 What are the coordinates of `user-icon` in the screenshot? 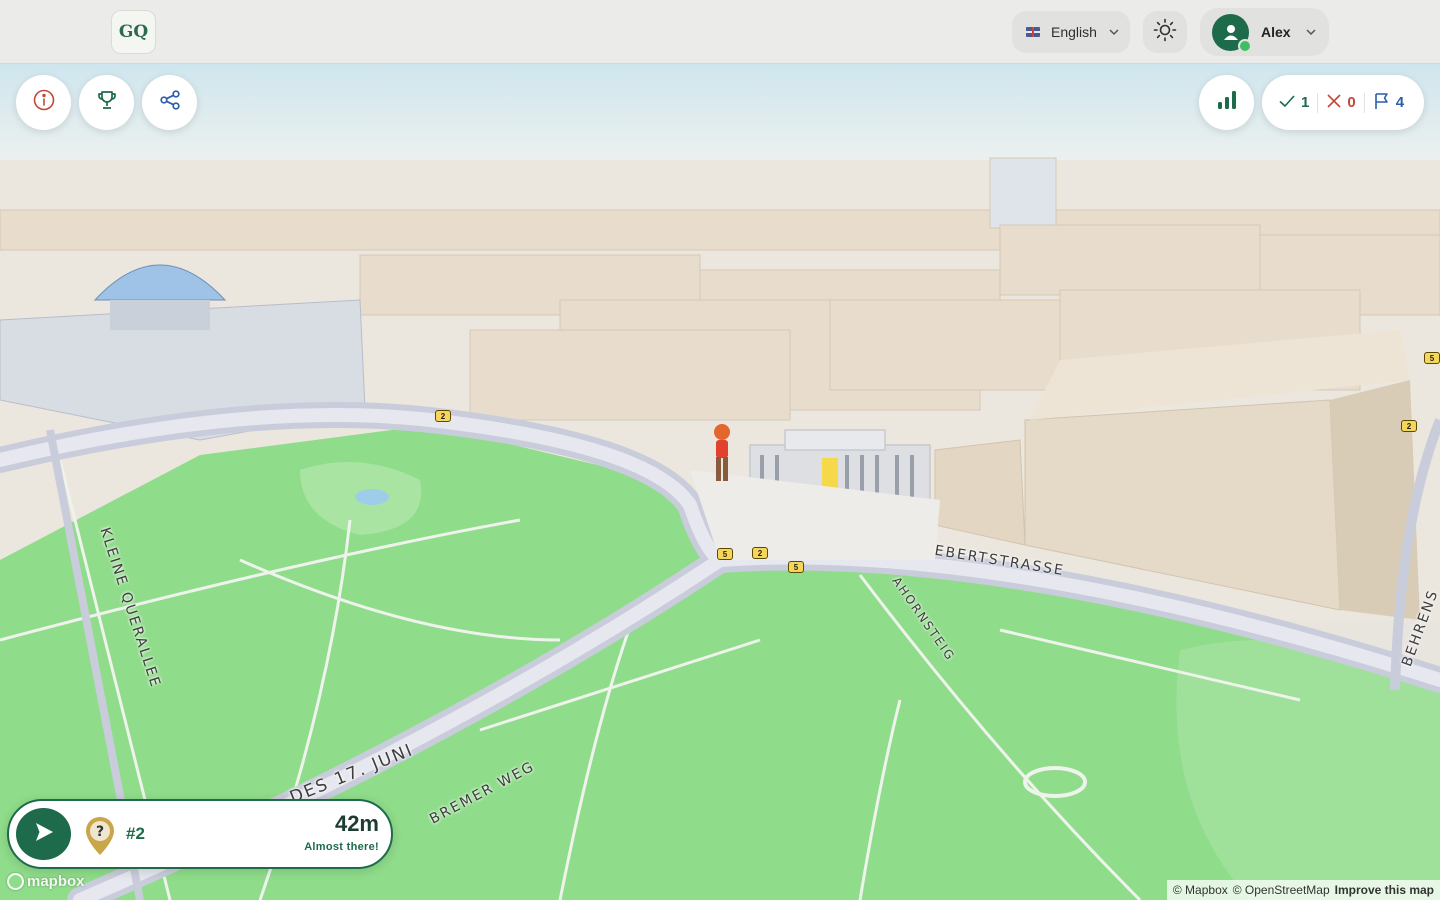 It's located at (1230, 32).